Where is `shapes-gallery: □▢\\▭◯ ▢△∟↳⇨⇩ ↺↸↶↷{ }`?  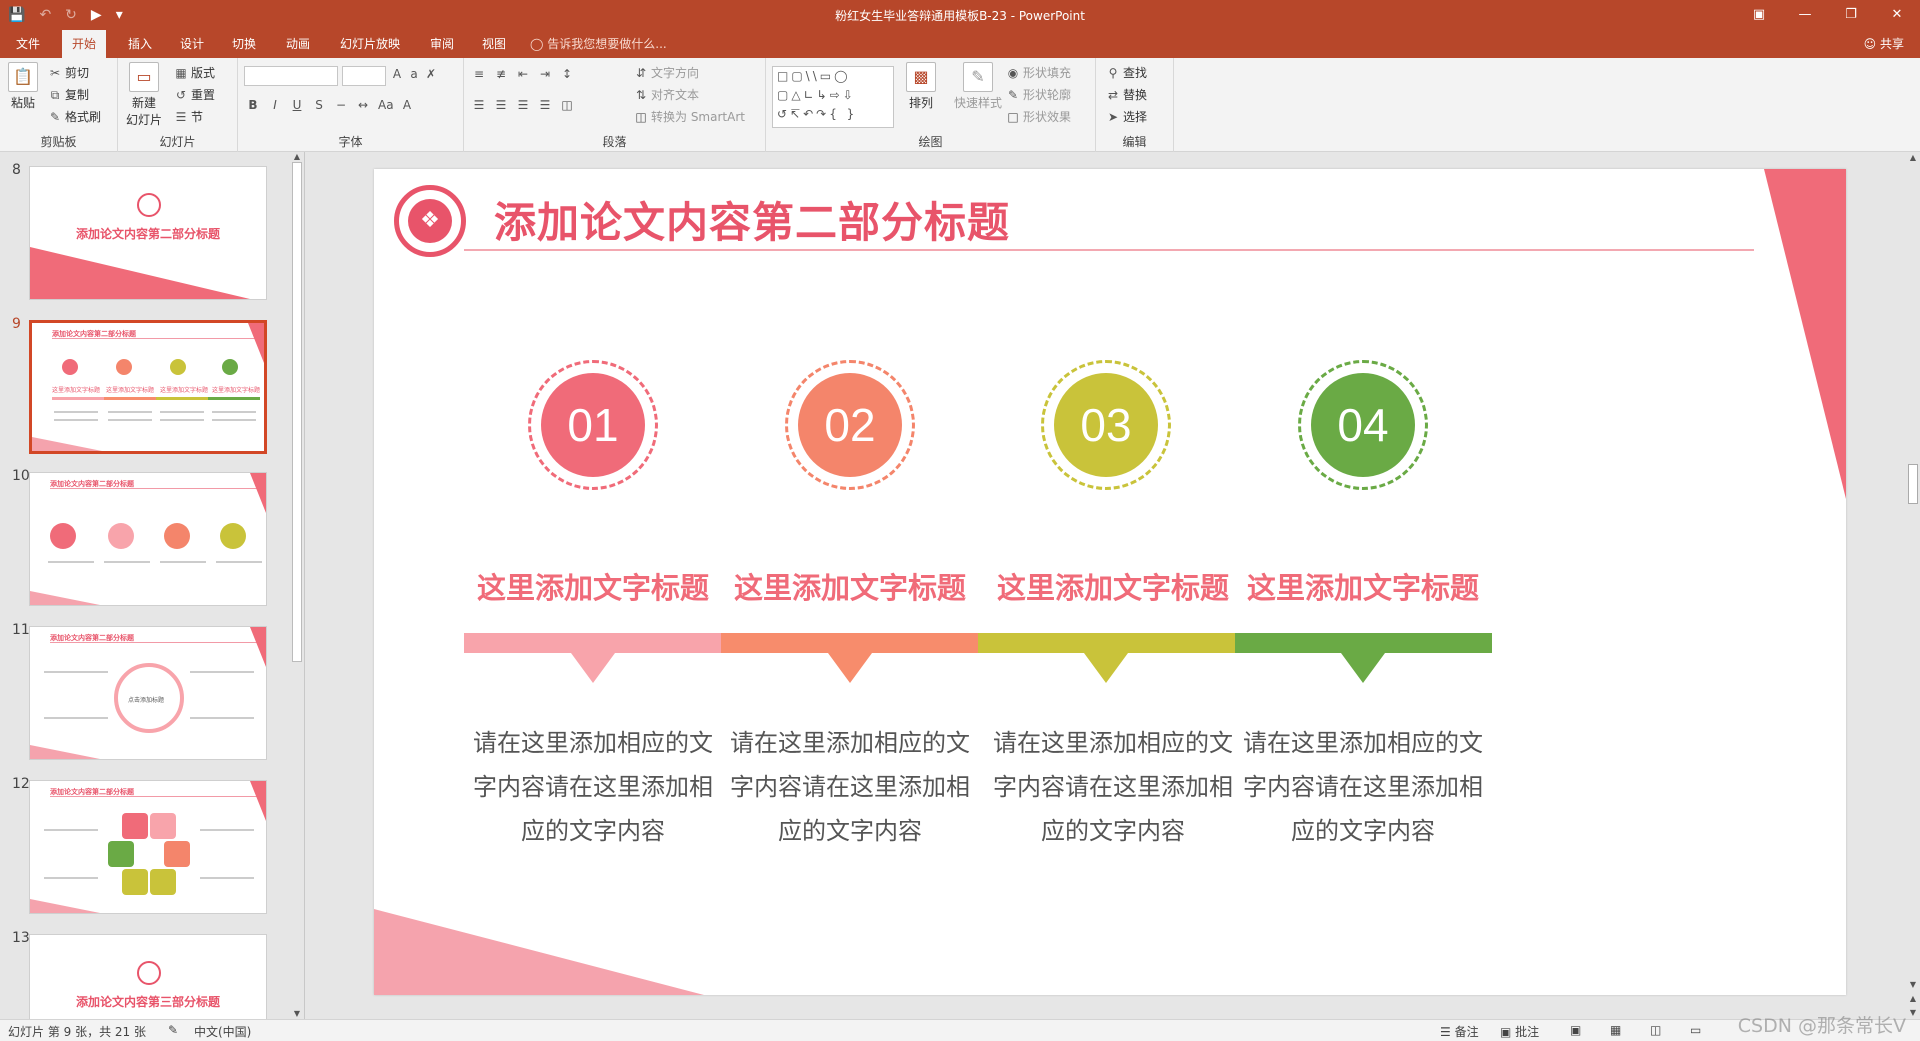 shapes-gallery: □▢\\▭◯ ▢△∟↳⇨⇩ ↺↸↶↷{ } is located at coordinates (833, 97).